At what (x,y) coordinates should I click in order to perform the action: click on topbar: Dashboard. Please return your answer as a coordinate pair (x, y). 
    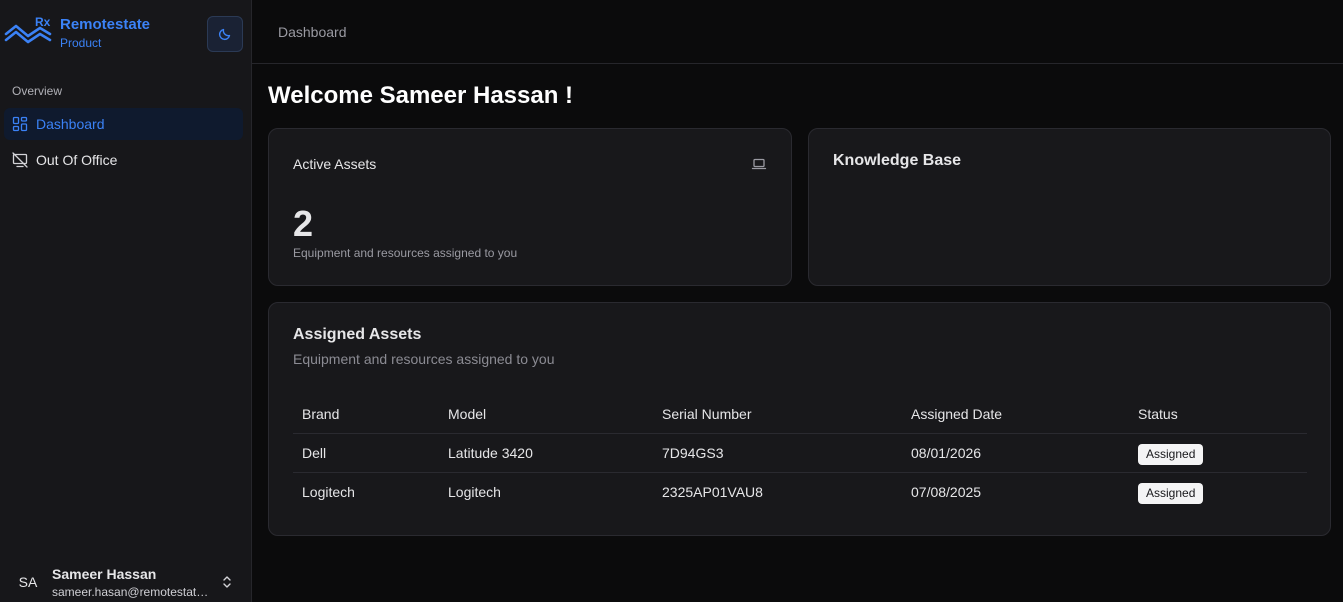
    Looking at the image, I should click on (797, 32).